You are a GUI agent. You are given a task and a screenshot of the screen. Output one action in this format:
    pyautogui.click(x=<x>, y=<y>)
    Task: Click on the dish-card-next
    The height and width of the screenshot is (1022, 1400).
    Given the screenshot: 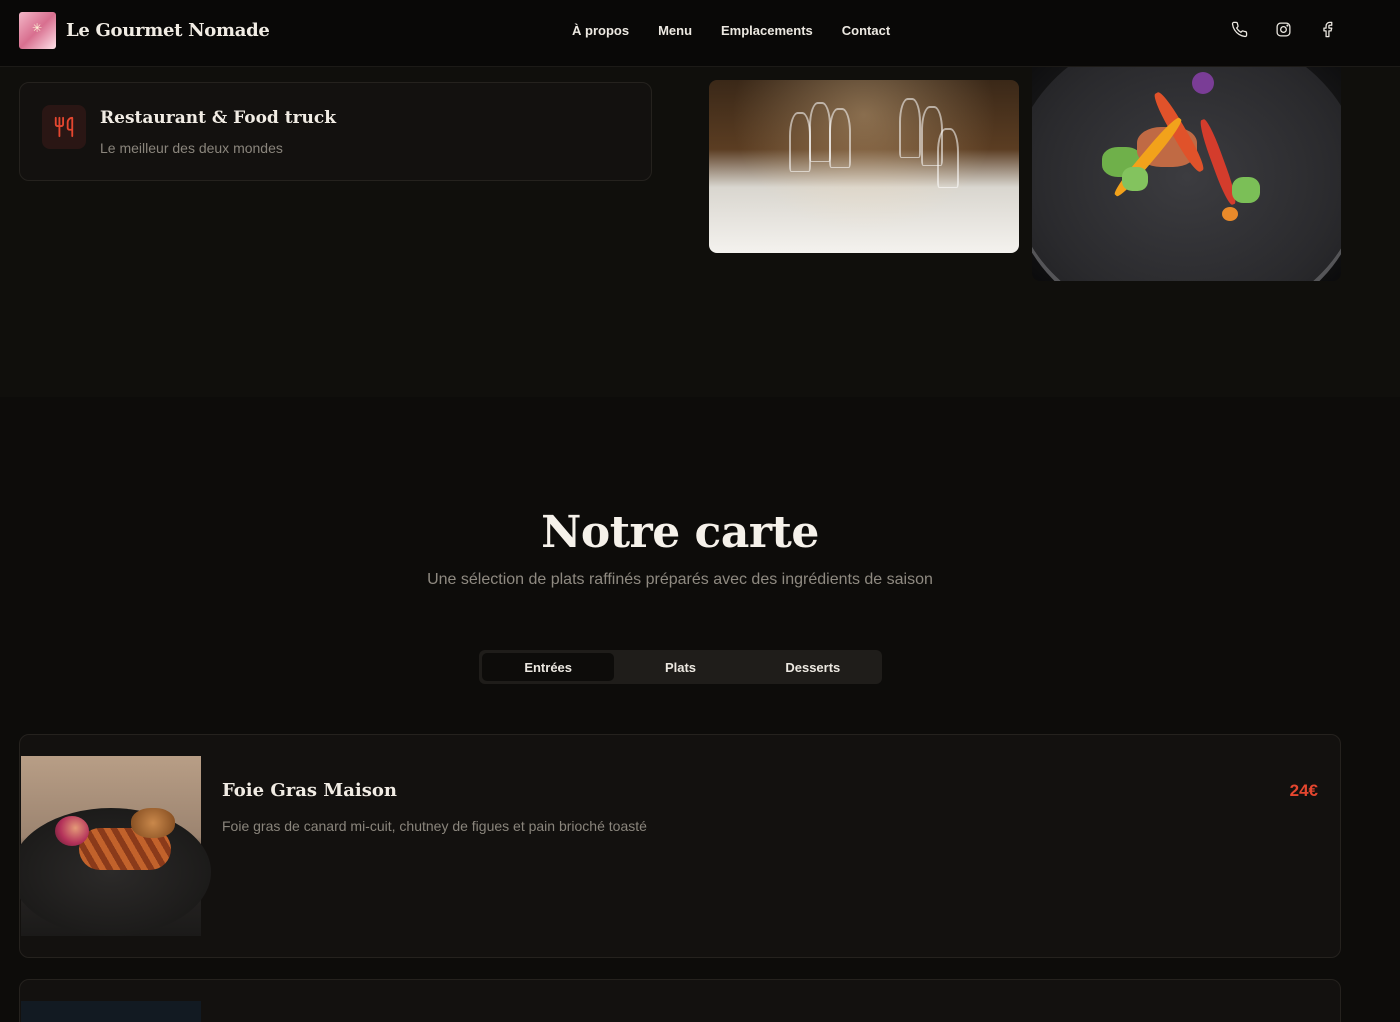 What is the action you would take?
    pyautogui.click(x=680, y=1000)
    